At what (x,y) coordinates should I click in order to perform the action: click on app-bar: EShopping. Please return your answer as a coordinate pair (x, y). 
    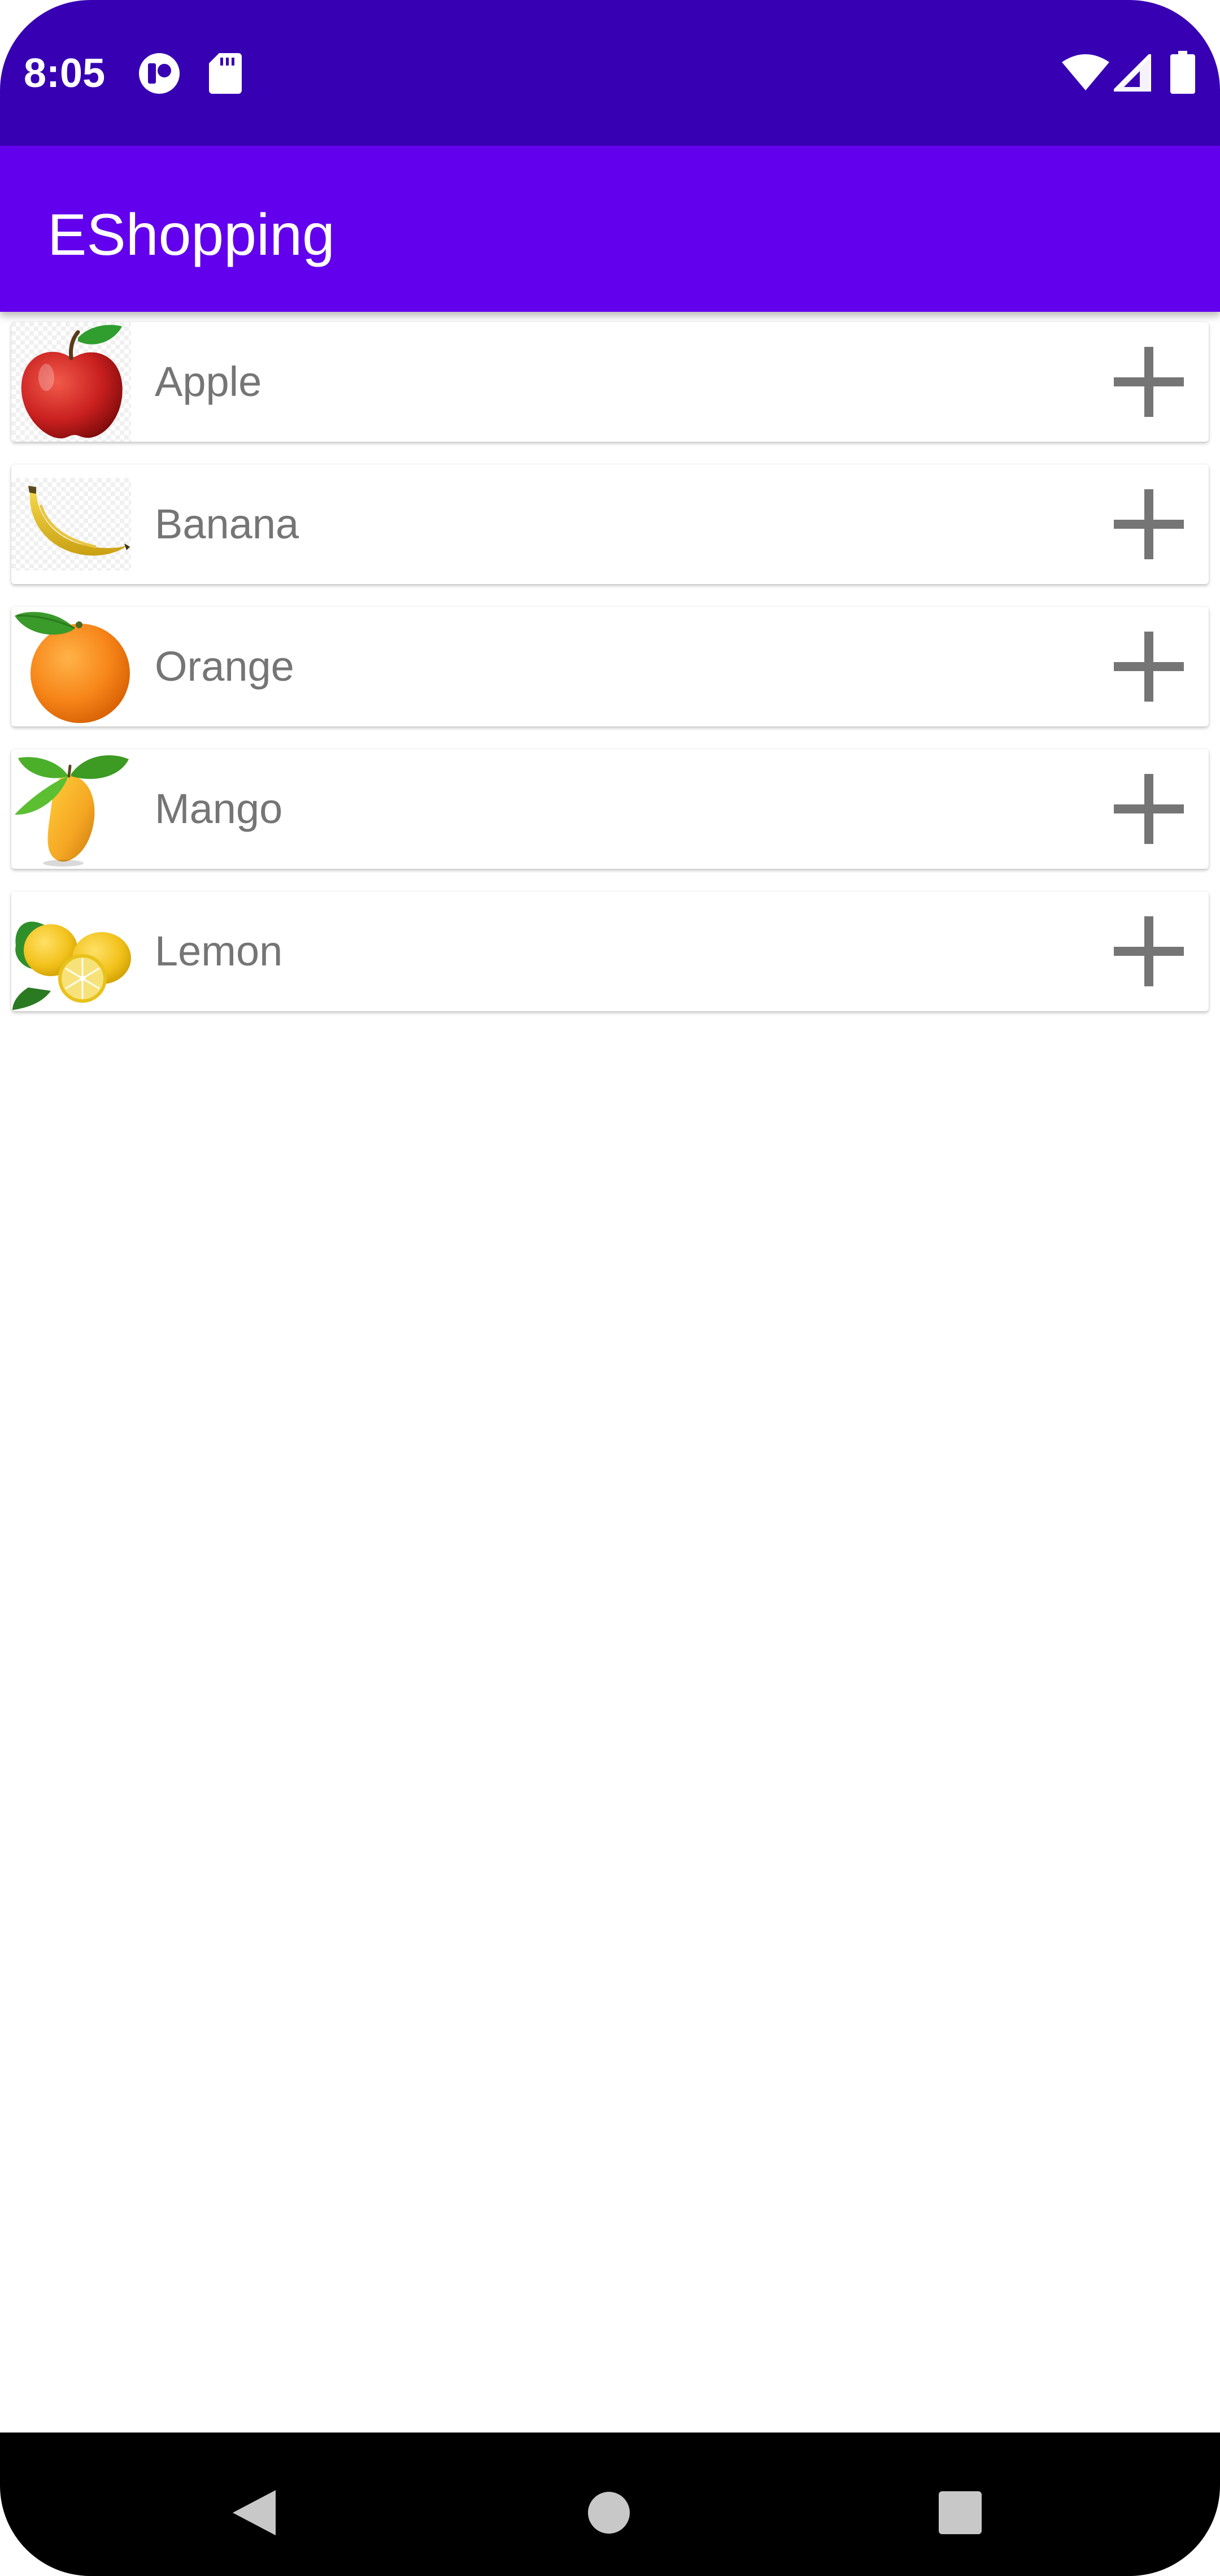
    Looking at the image, I should click on (610, 229).